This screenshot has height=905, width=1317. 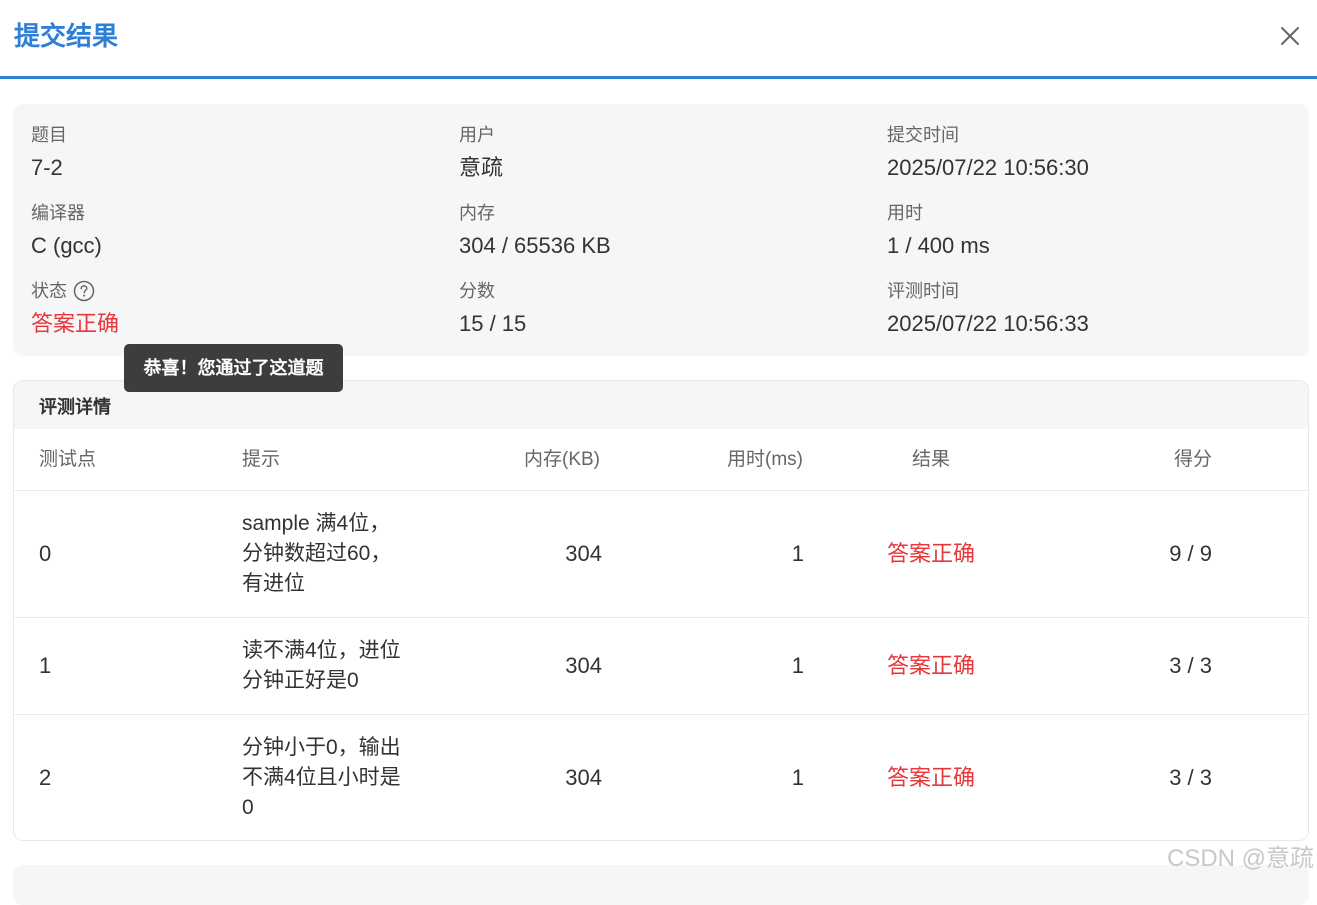 I want to click on column-header-result: 结果, so click(x=931, y=459).